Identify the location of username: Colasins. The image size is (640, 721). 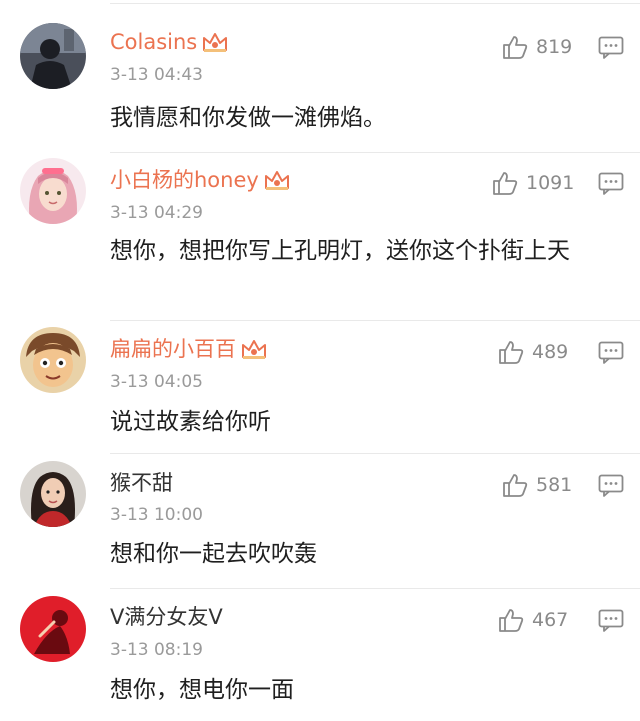
(169, 42).